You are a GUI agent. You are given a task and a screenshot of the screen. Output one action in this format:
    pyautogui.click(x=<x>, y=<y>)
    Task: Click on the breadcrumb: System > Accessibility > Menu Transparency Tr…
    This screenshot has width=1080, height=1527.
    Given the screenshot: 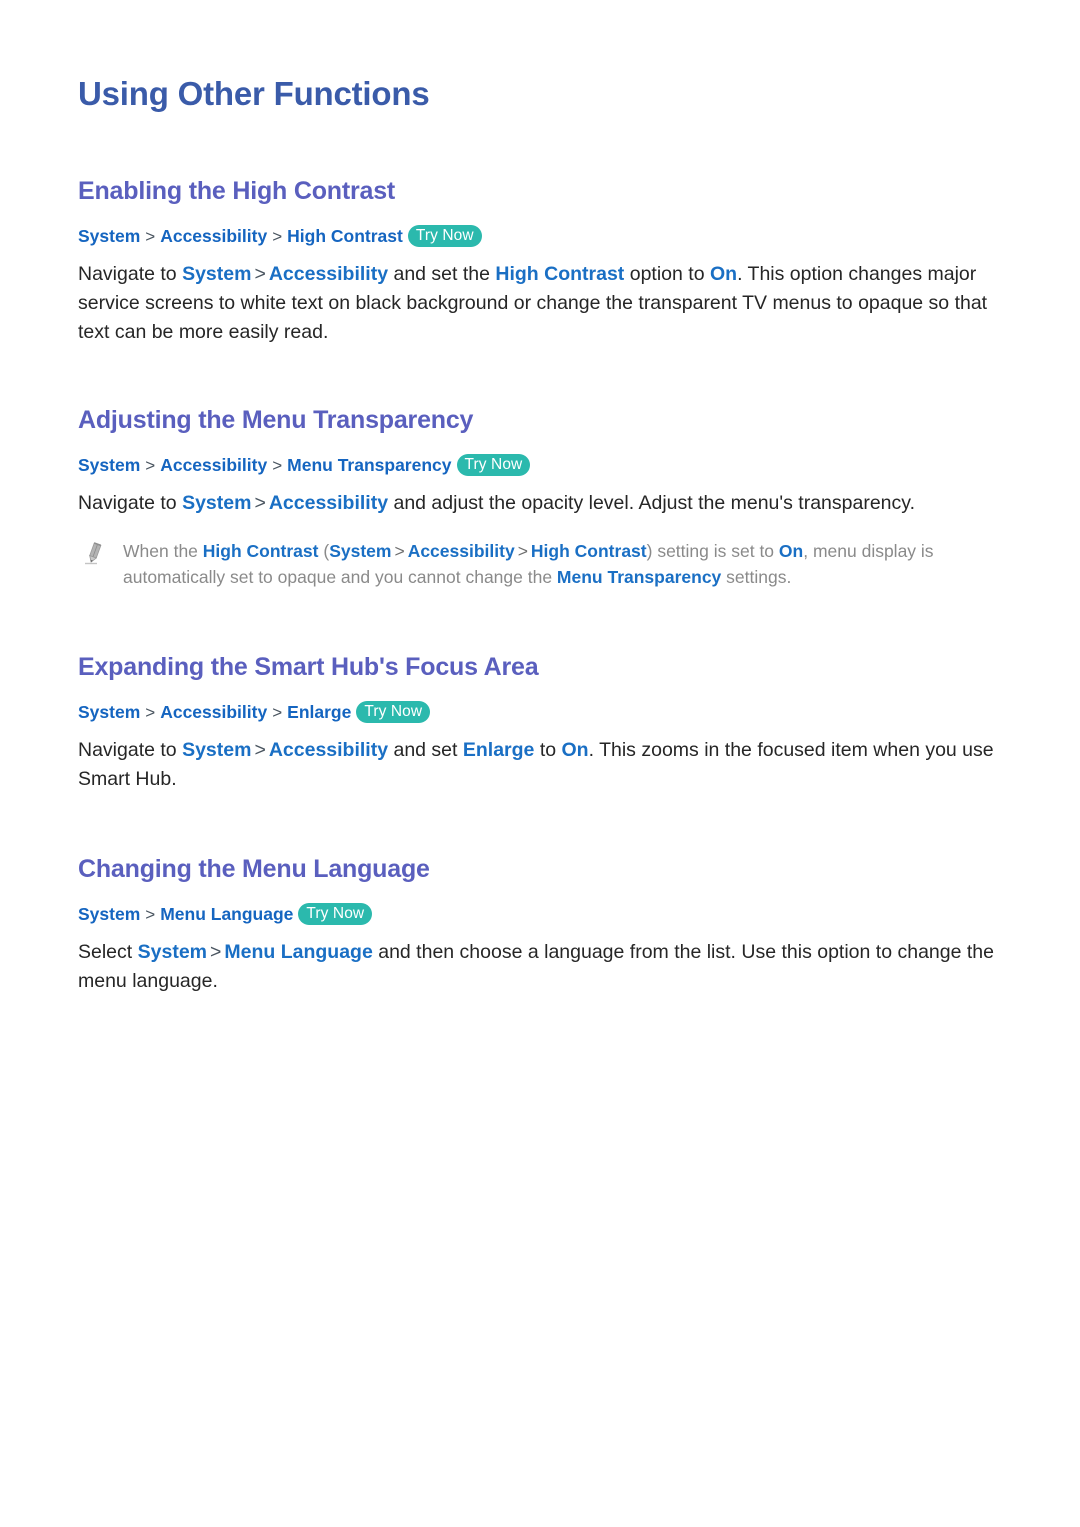 What is the action you would take?
    pyautogui.click(x=549, y=465)
    